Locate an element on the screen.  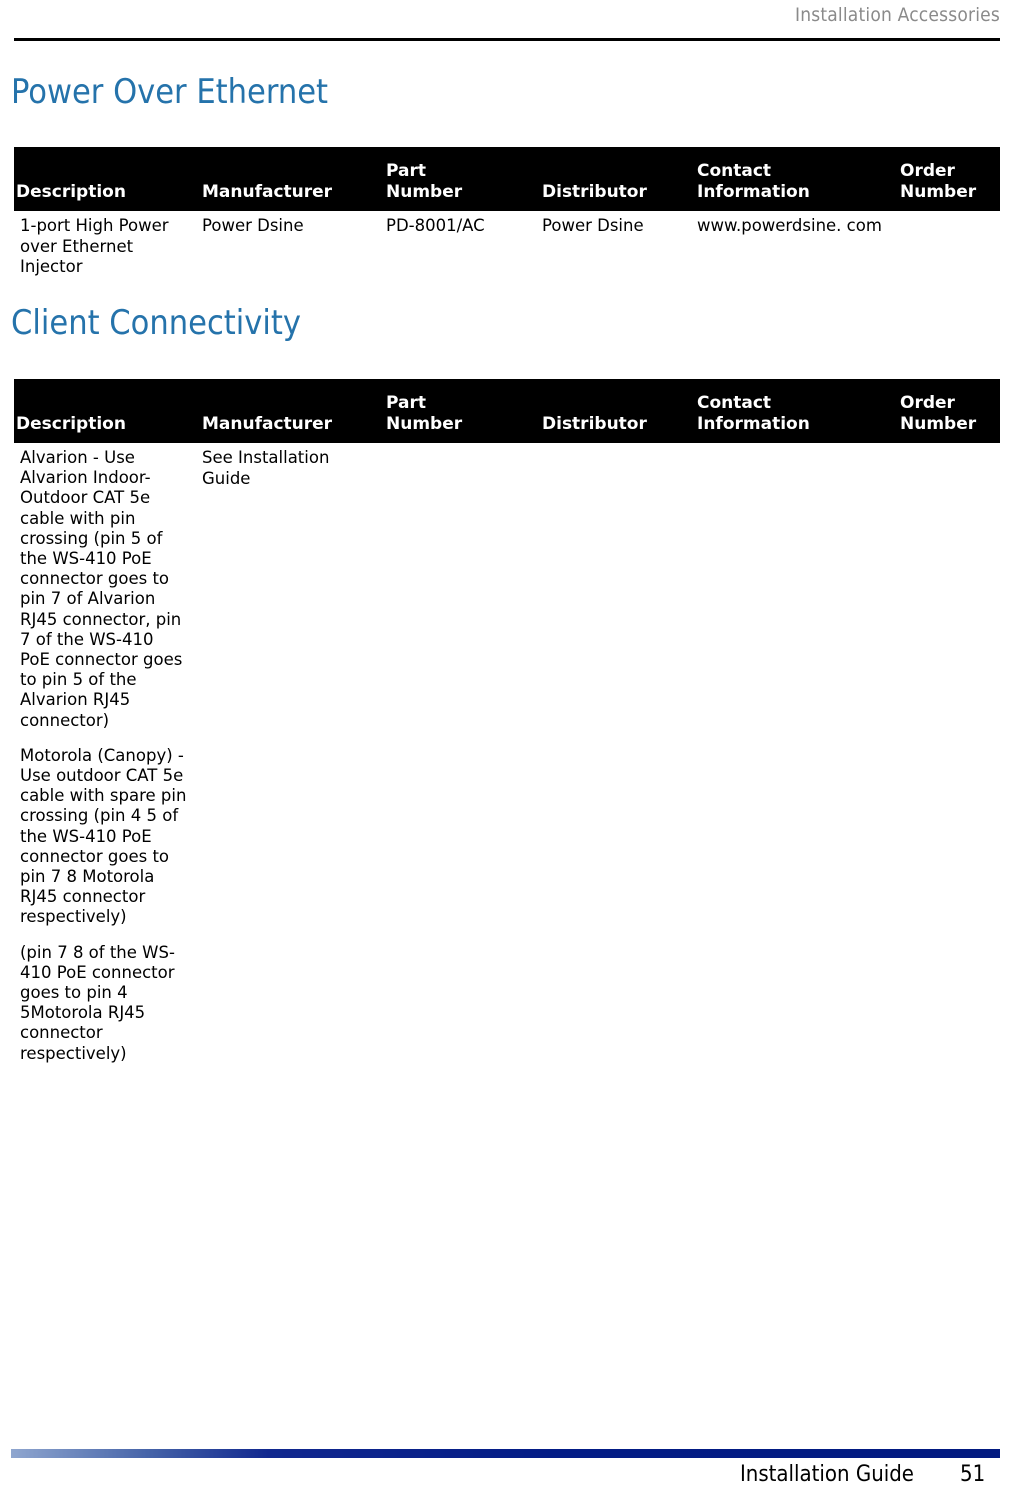
cell-distributor: Power Dsine is located at coordinates (617, 247).